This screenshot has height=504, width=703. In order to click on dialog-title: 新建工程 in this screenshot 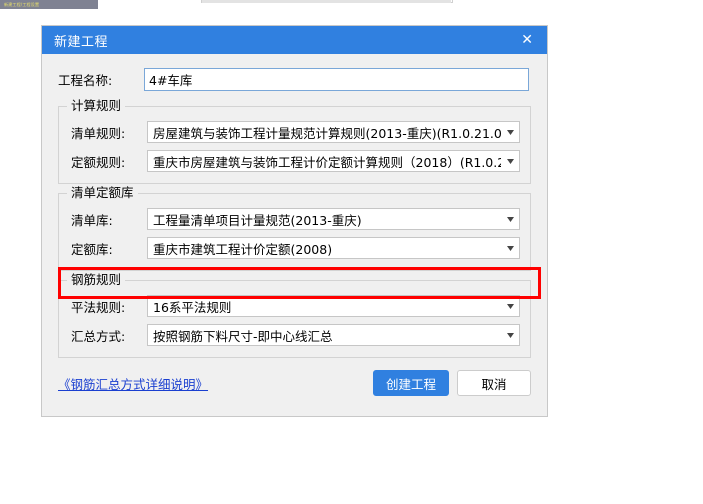, I will do `click(81, 42)`.